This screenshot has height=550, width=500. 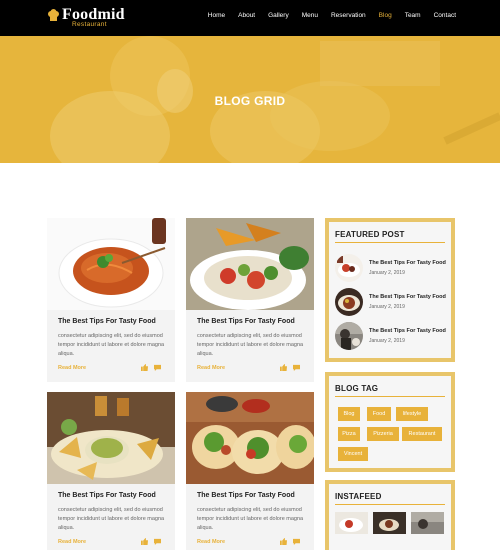 I want to click on instafeed-widget: INSTAFEED, so click(x=390, y=515).